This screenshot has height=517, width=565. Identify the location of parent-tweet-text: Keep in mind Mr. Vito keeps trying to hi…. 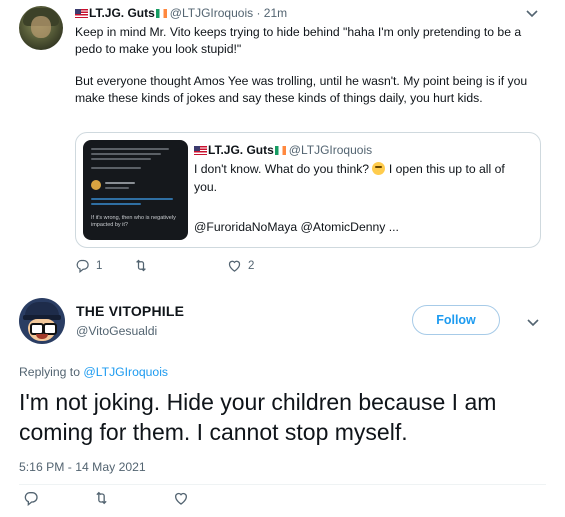
(312, 65).